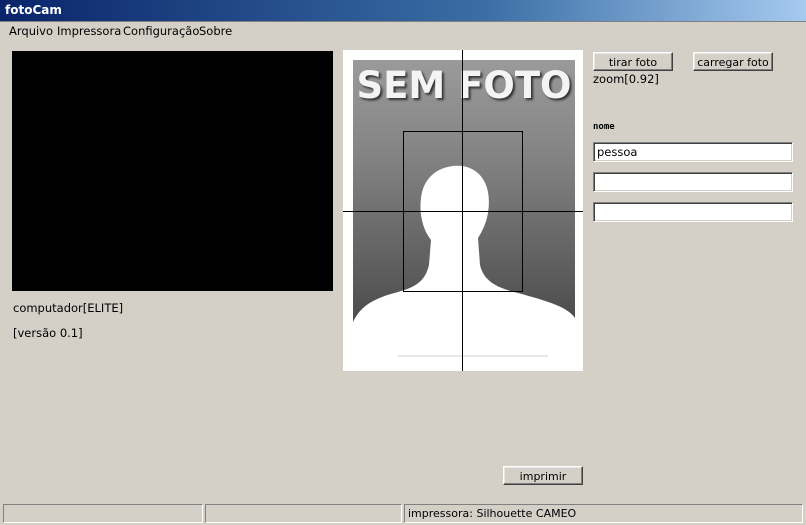 This screenshot has height=525, width=806. Describe the element at coordinates (89, 31) in the screenshot. I see `menu-impressora: Impressora` at that location.